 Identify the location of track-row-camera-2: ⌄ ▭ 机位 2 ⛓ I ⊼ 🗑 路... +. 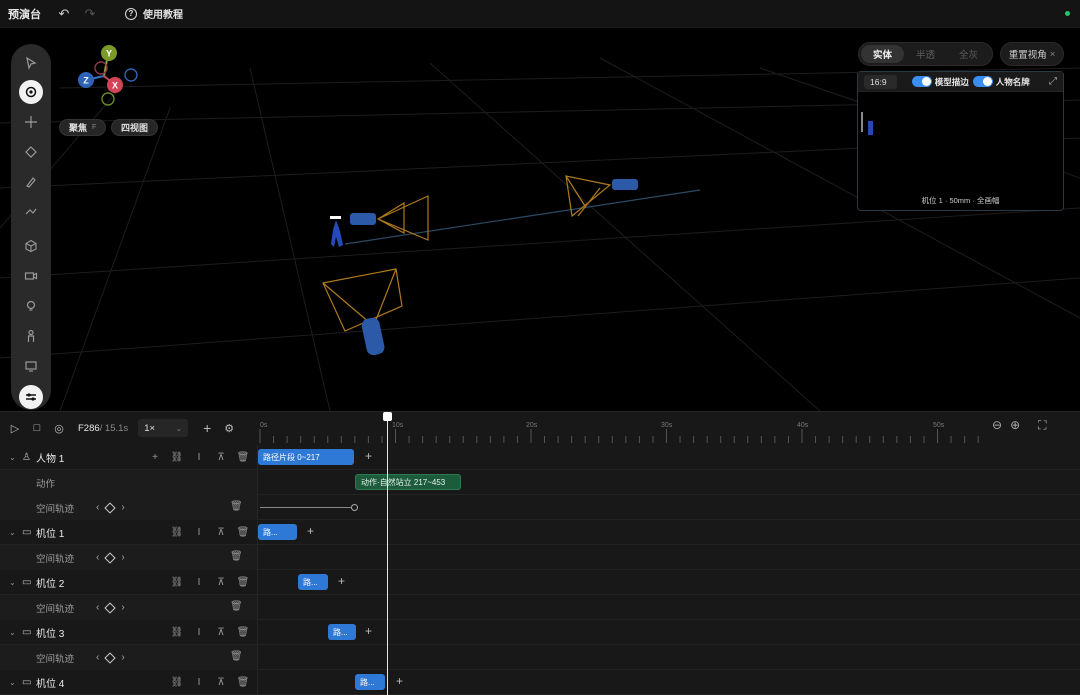
(540, 582).